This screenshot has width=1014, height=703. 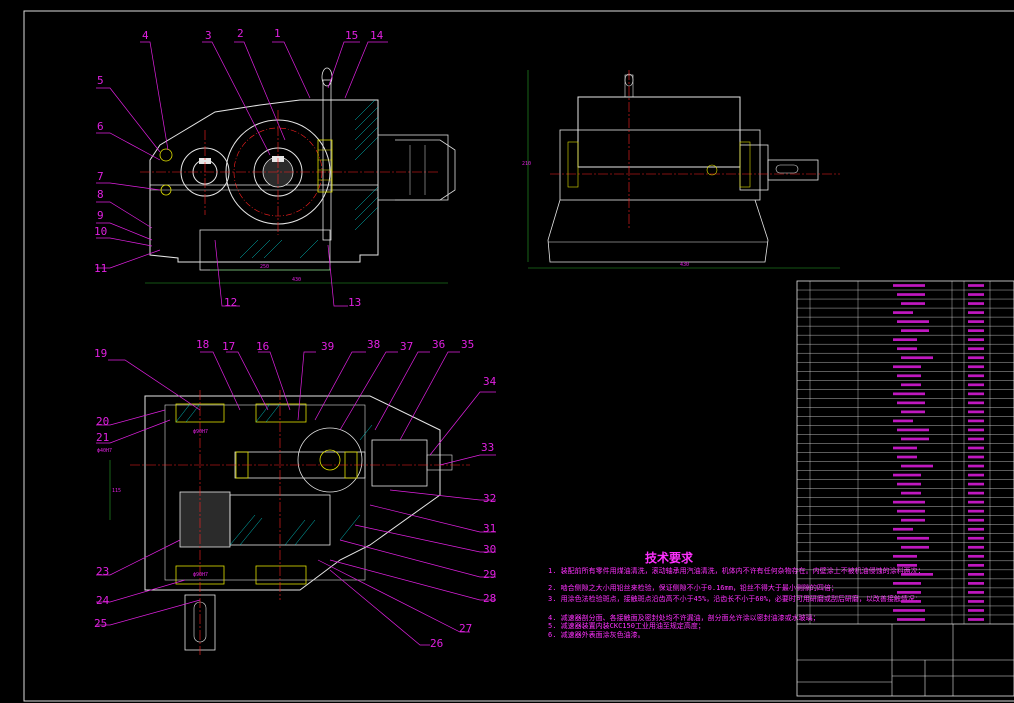 What do you see at coordinates (100, 231) in the screenshot?
I see `callout-10: 10` at bounding box center [100, 231].